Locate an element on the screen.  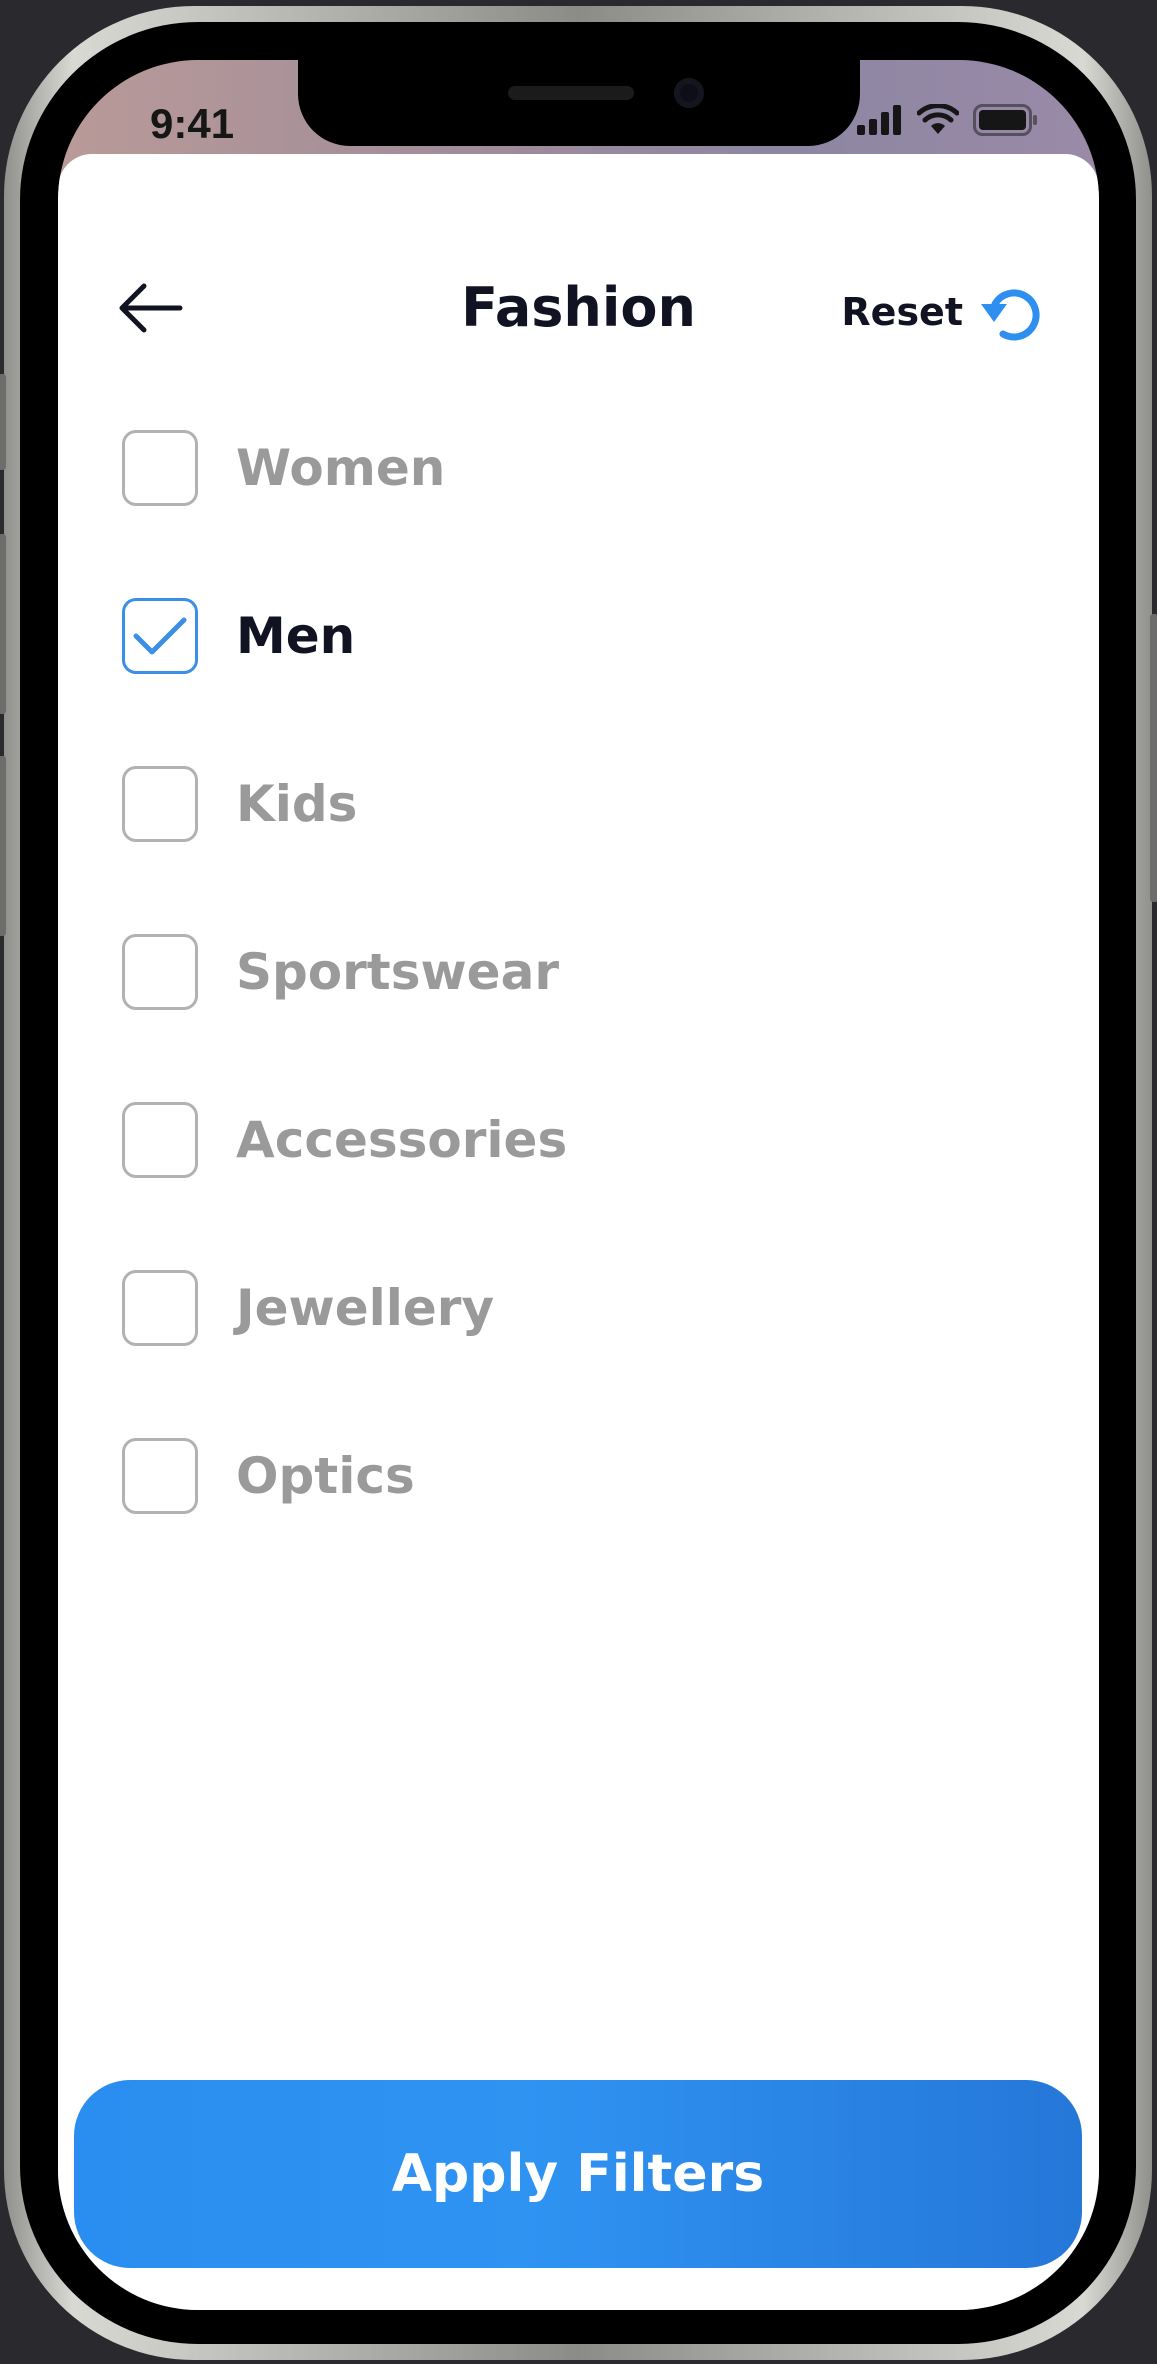
speaker is located at coordinates (571, 93).